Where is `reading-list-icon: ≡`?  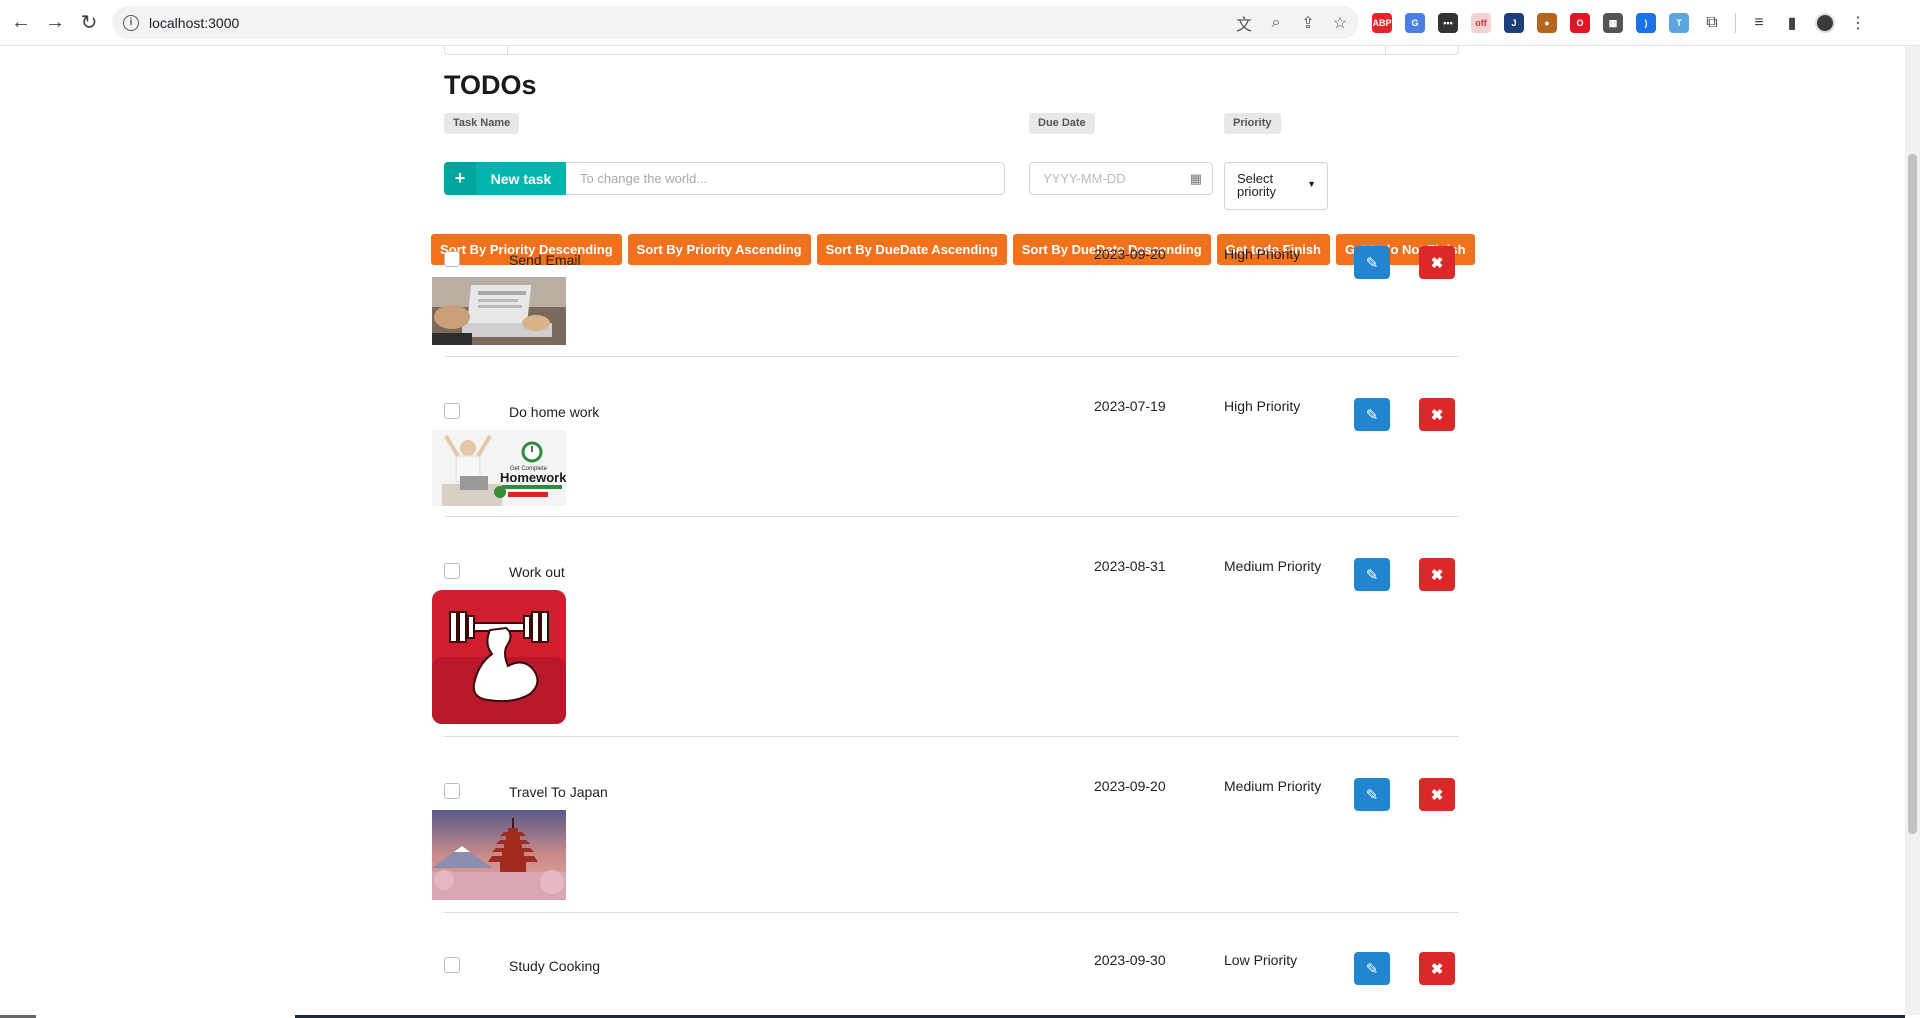 reading-list-icon: ≡ is located at coordinates (1759, 23).